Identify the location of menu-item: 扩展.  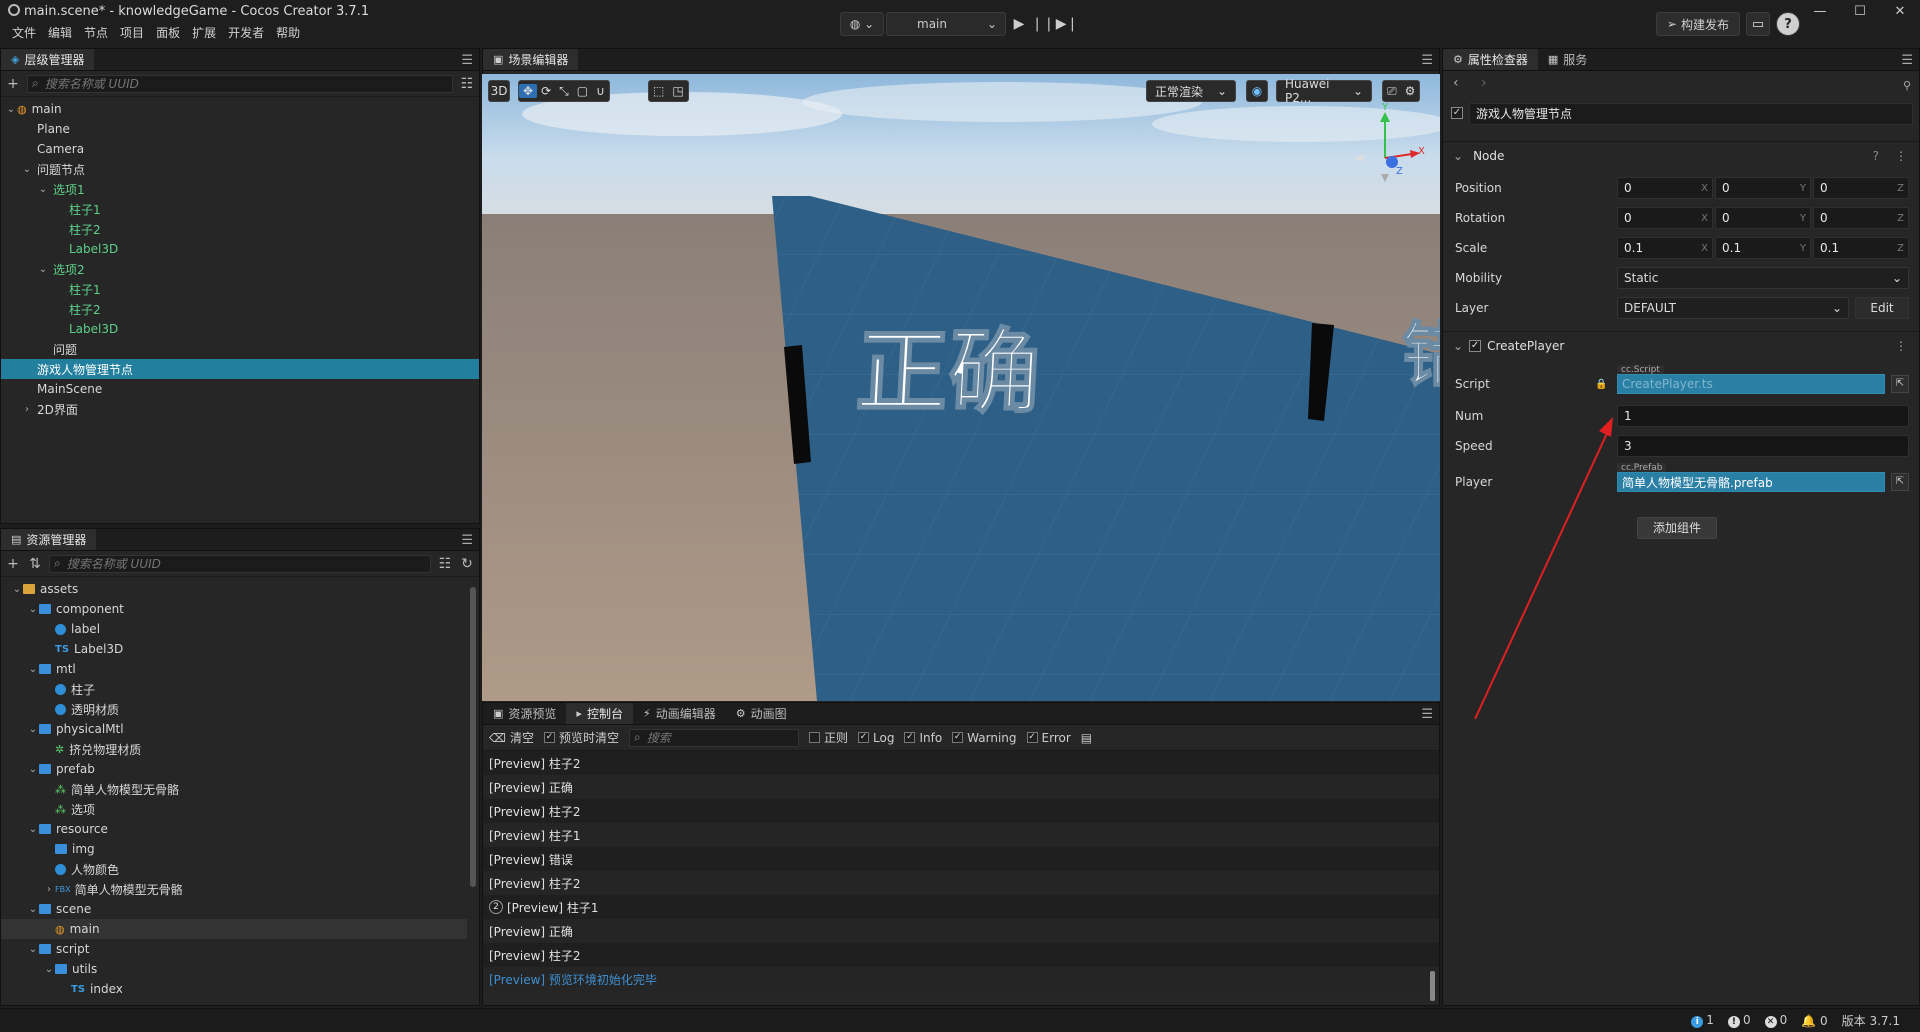
(204, 33).